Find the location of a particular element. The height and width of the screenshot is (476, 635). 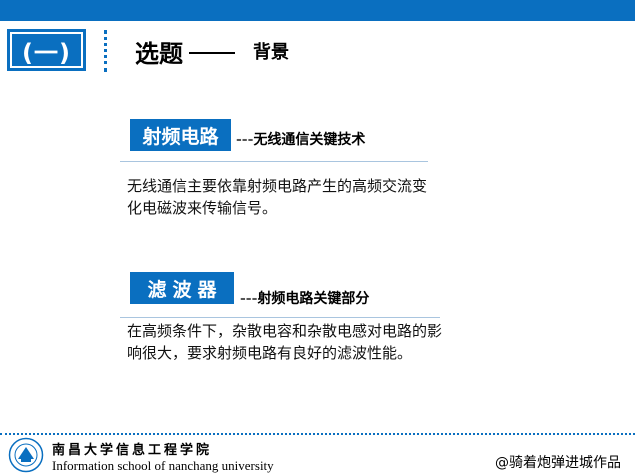

header-divider is located at coordinates (105, 51).